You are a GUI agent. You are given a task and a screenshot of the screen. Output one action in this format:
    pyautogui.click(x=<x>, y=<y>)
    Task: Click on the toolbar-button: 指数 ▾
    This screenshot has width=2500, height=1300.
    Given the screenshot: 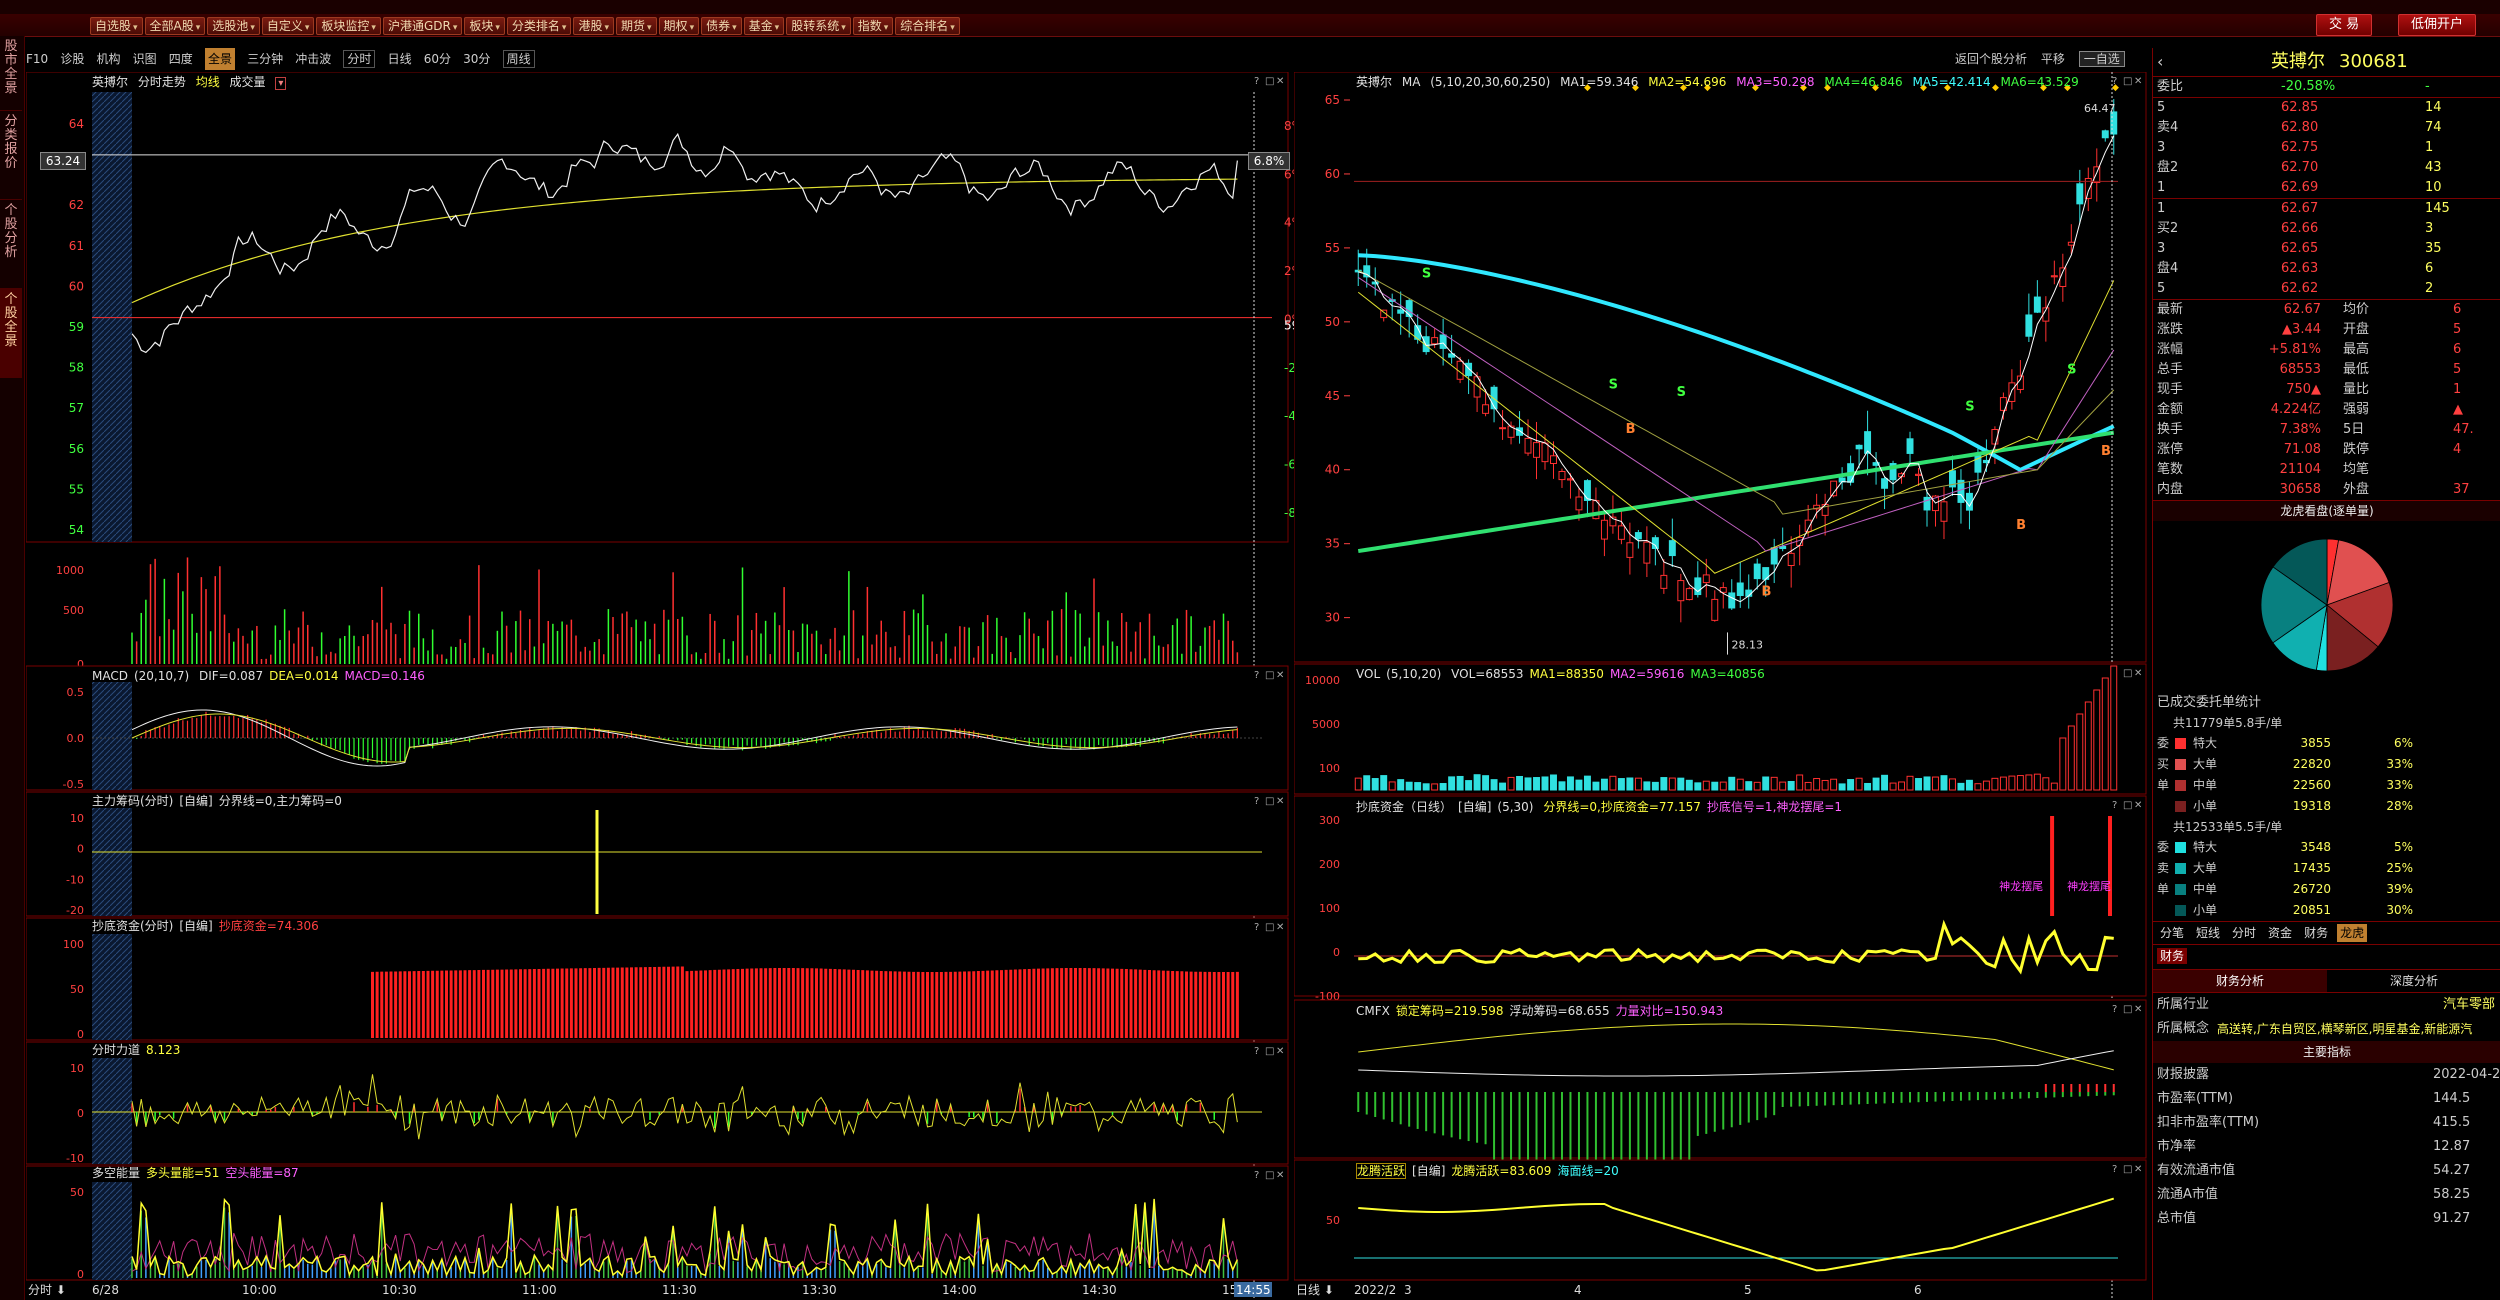 What is the action you would take?
    pyautogui.click(x=873, y=26)
    